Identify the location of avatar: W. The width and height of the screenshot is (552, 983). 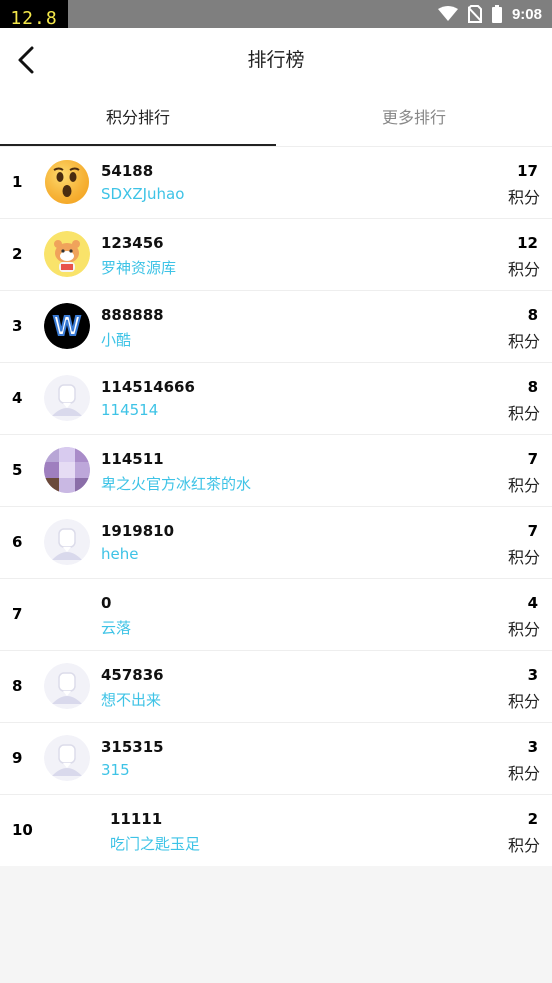
(67, 326).